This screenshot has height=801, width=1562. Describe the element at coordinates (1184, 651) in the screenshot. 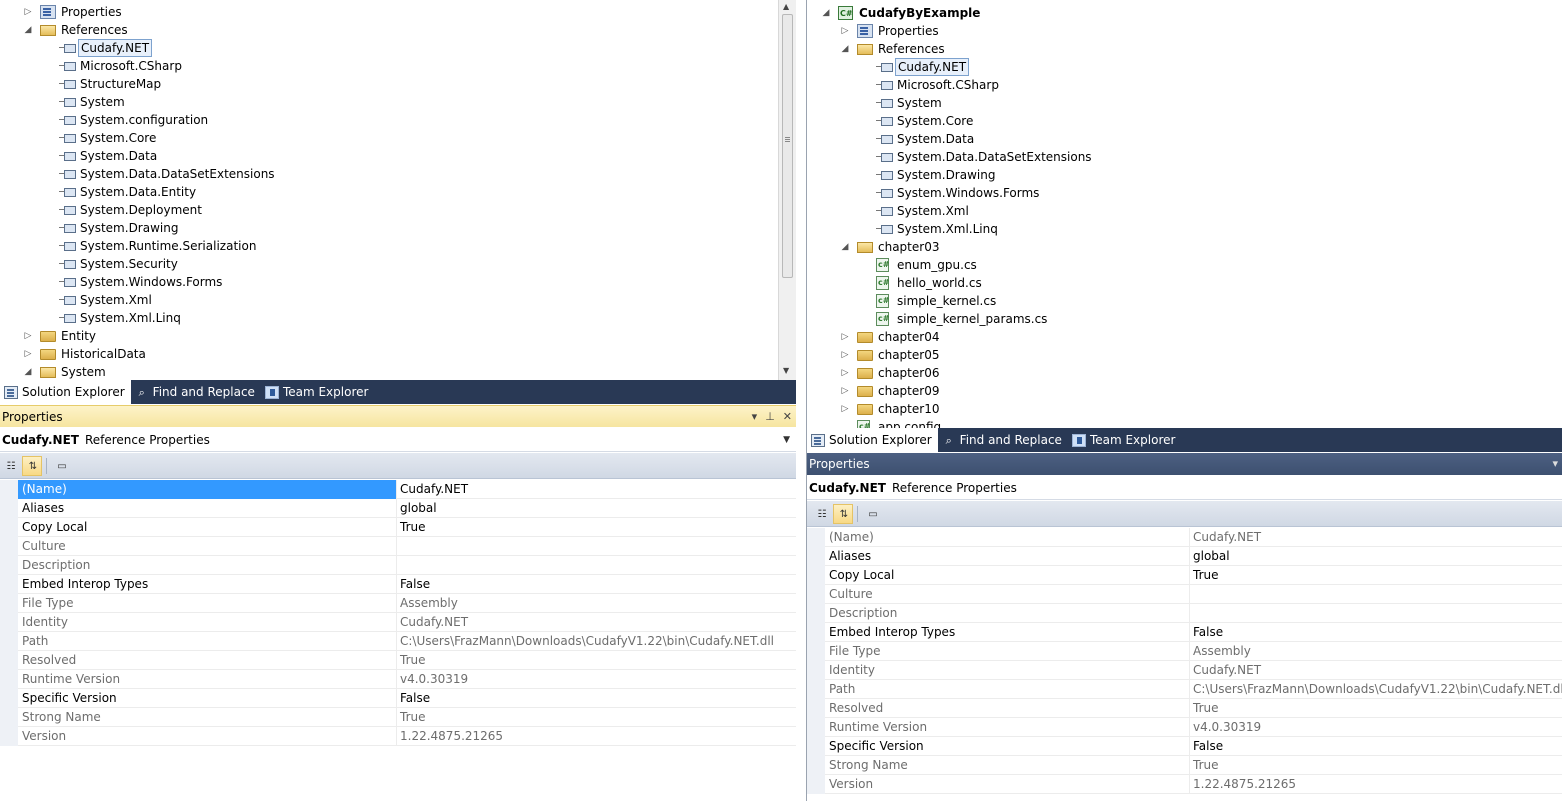

I see `property-row: File Type Assembly` at that location.